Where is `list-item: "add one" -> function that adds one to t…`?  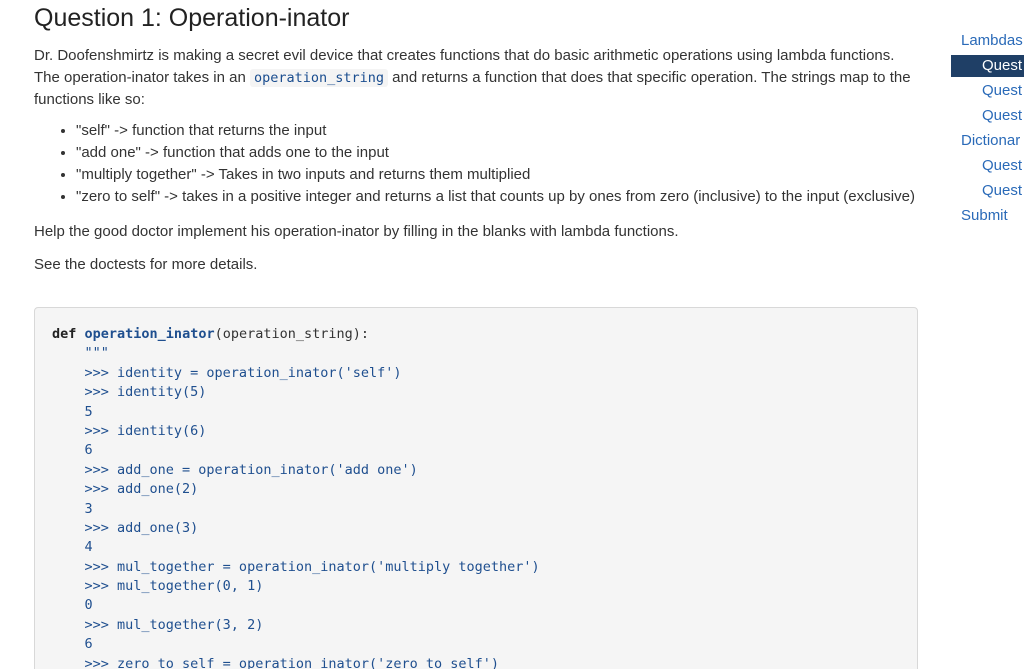
list-item: "add one" -> function that adds one to t… is located at coordinates (498, 153).